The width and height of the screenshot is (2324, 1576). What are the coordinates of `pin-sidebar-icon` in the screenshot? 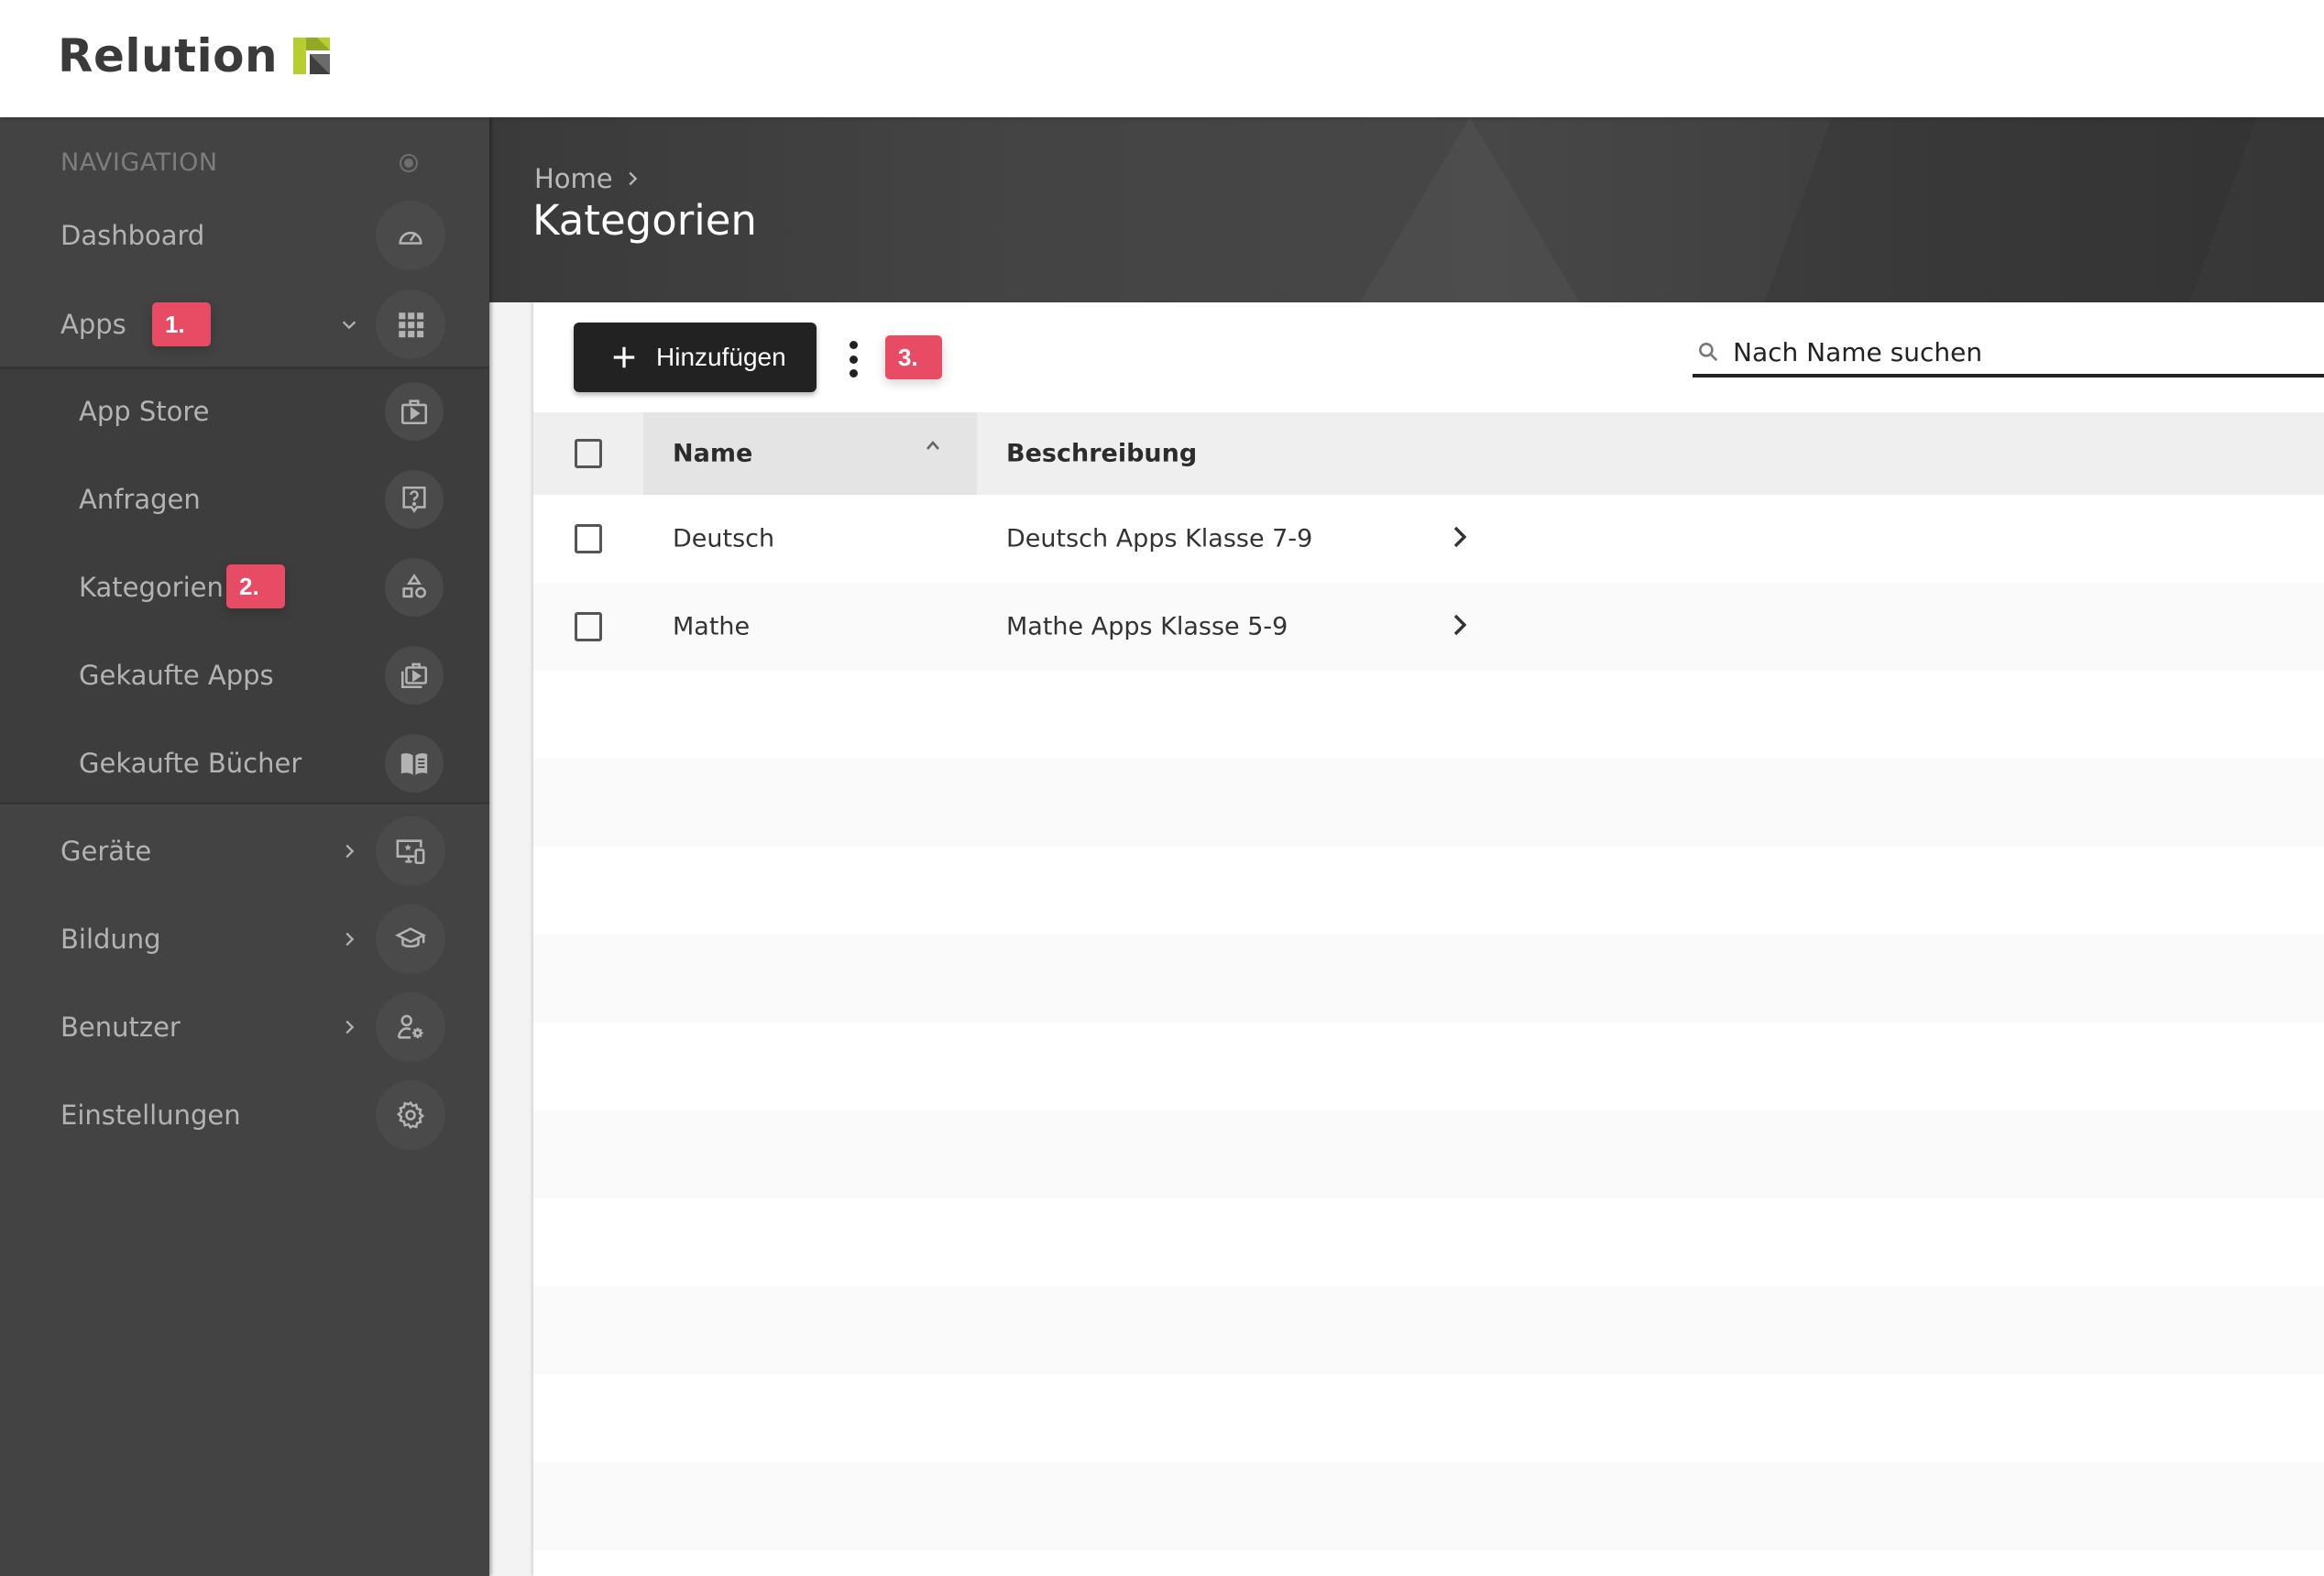 It's located at (409, 163).